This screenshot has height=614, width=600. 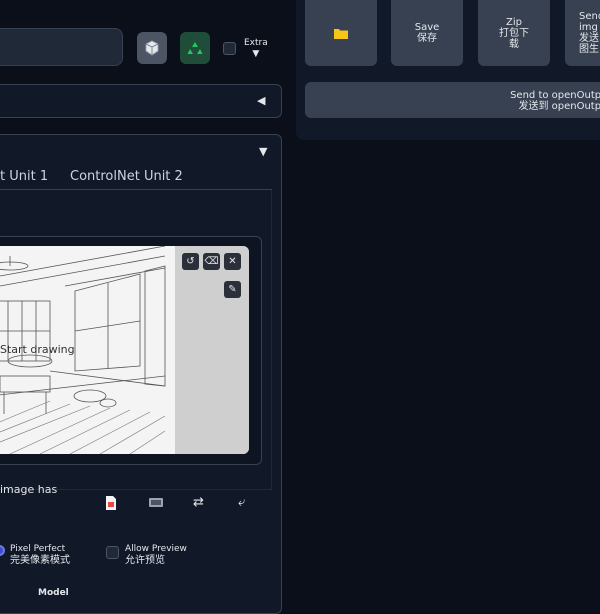 I want to click on send-to-img2img-button: Send img 发送 图生, so click(x=582, y=33).